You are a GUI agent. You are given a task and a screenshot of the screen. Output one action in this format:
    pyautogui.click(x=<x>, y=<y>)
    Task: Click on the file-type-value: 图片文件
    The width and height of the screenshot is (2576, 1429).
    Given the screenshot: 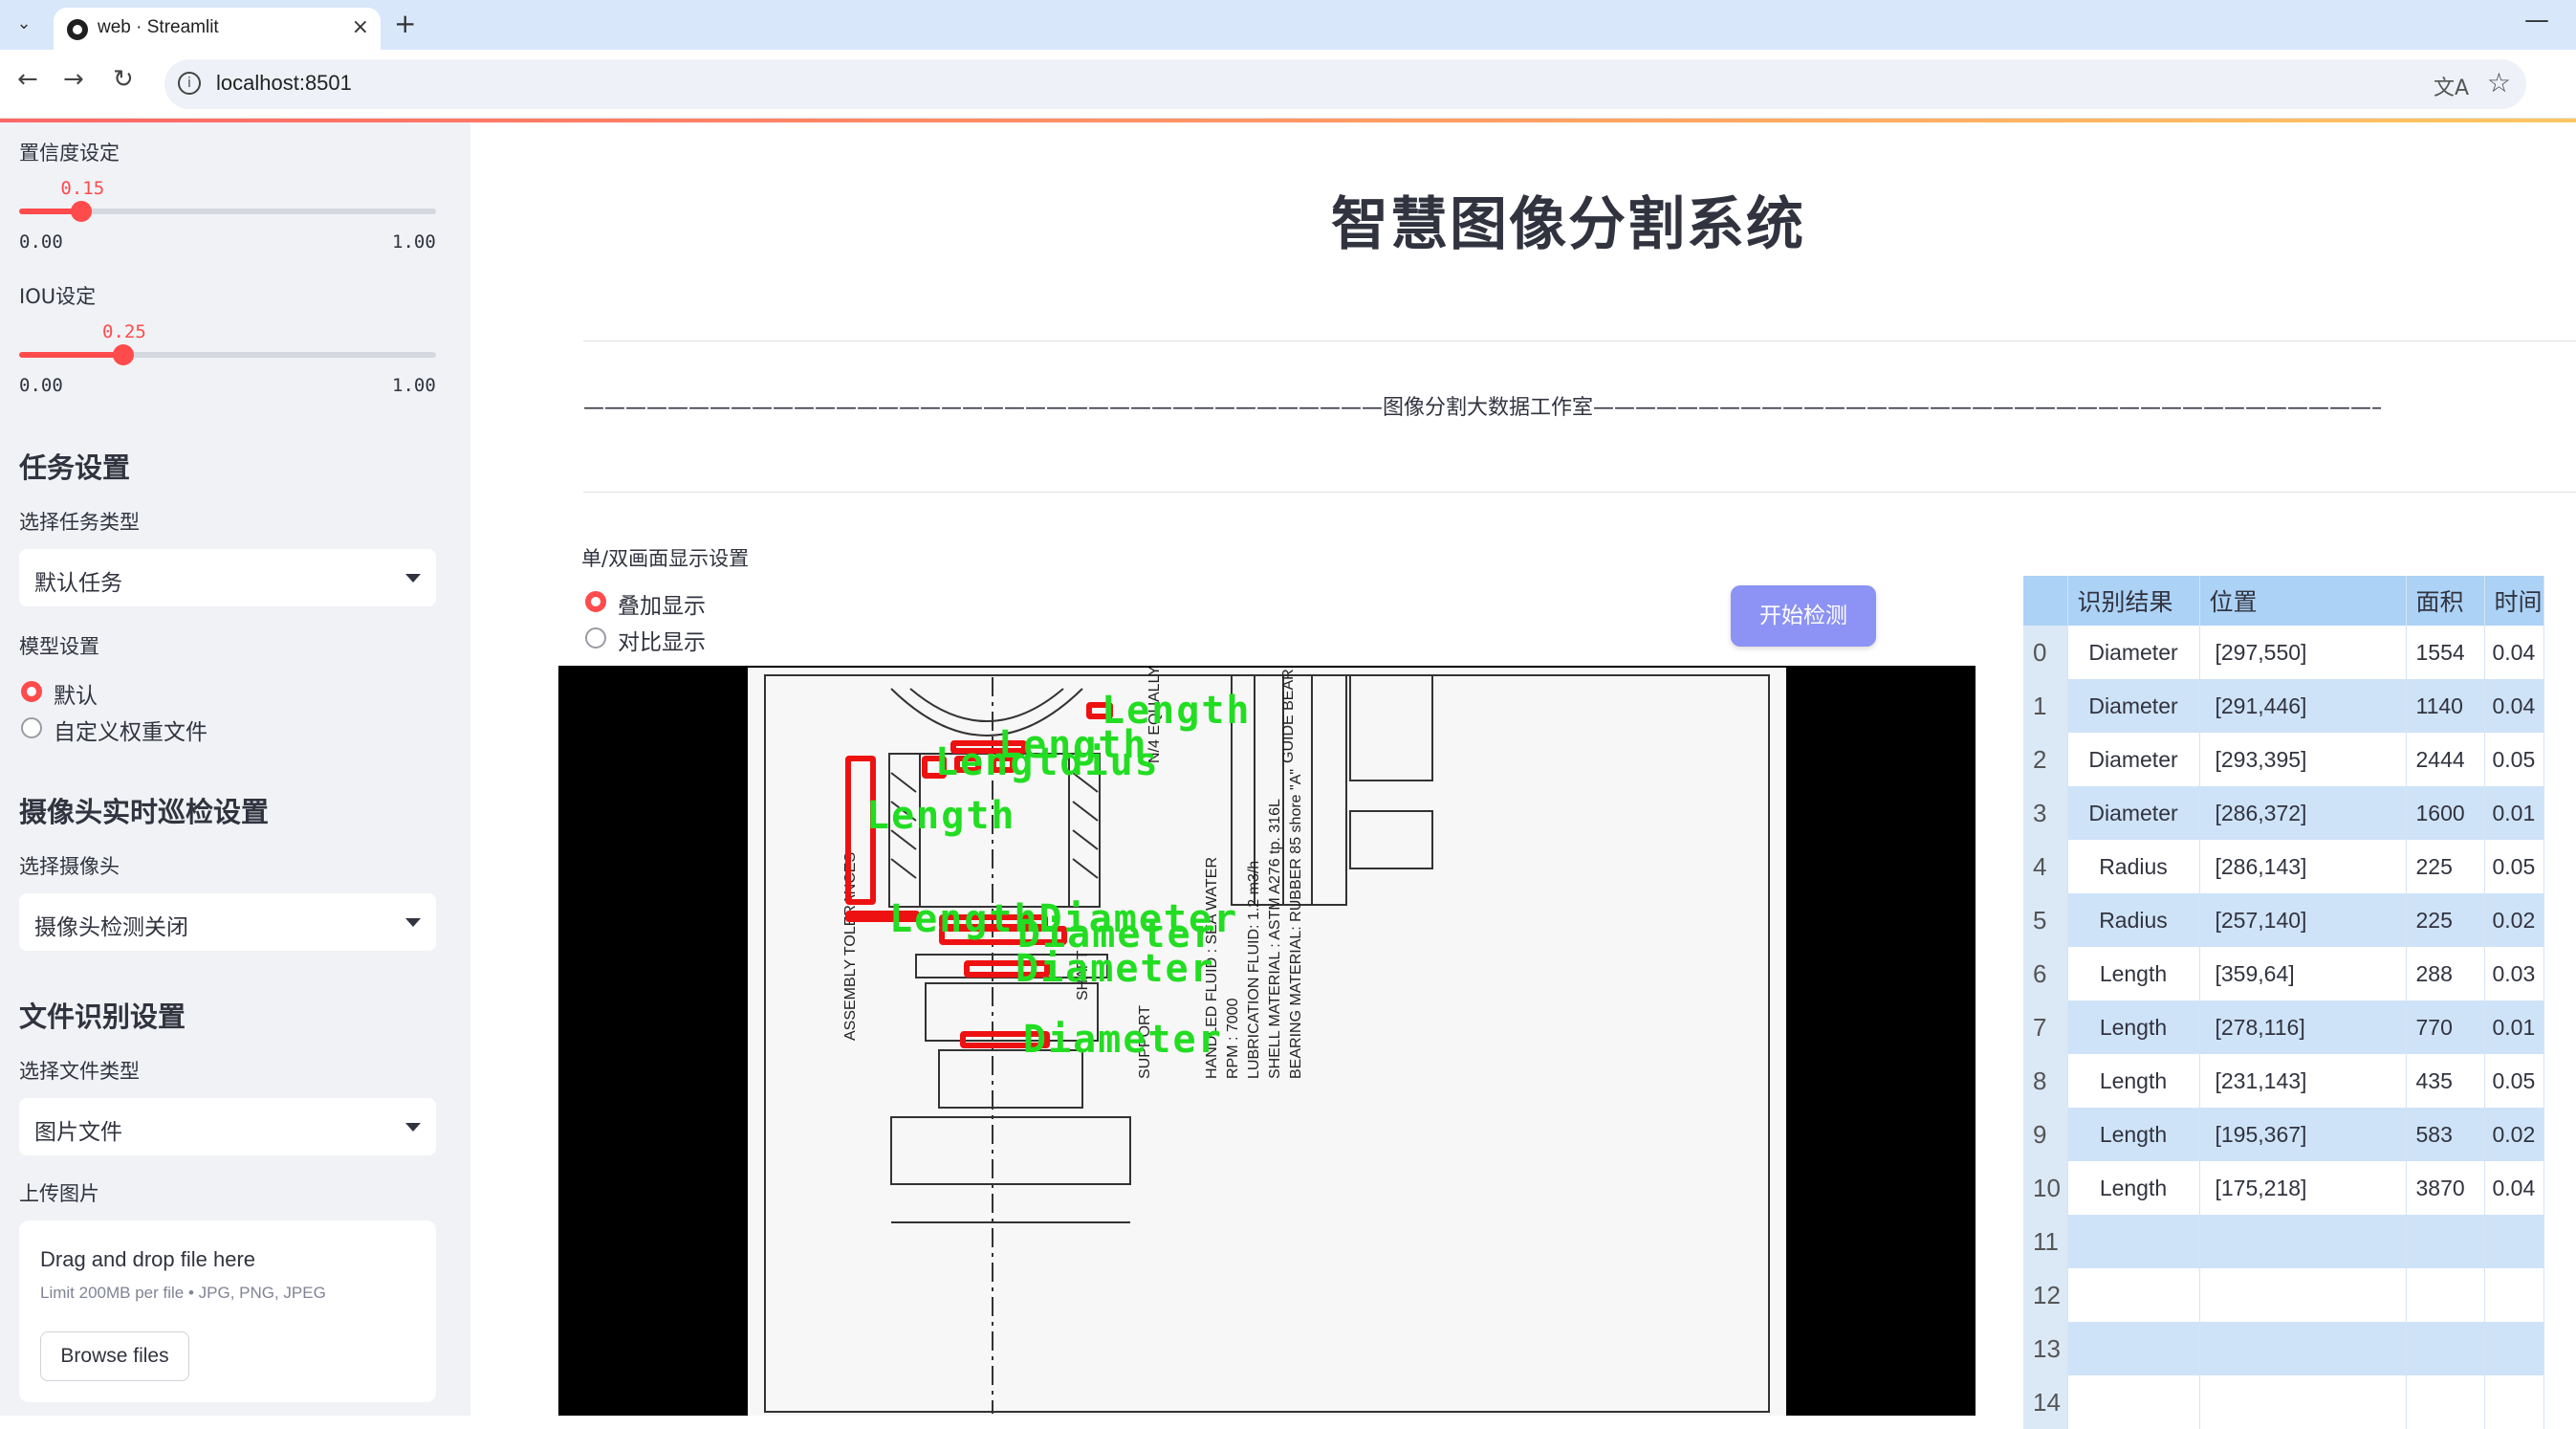 What is the action you would take?
    pyautogui.click(x=78, y=1132)
    